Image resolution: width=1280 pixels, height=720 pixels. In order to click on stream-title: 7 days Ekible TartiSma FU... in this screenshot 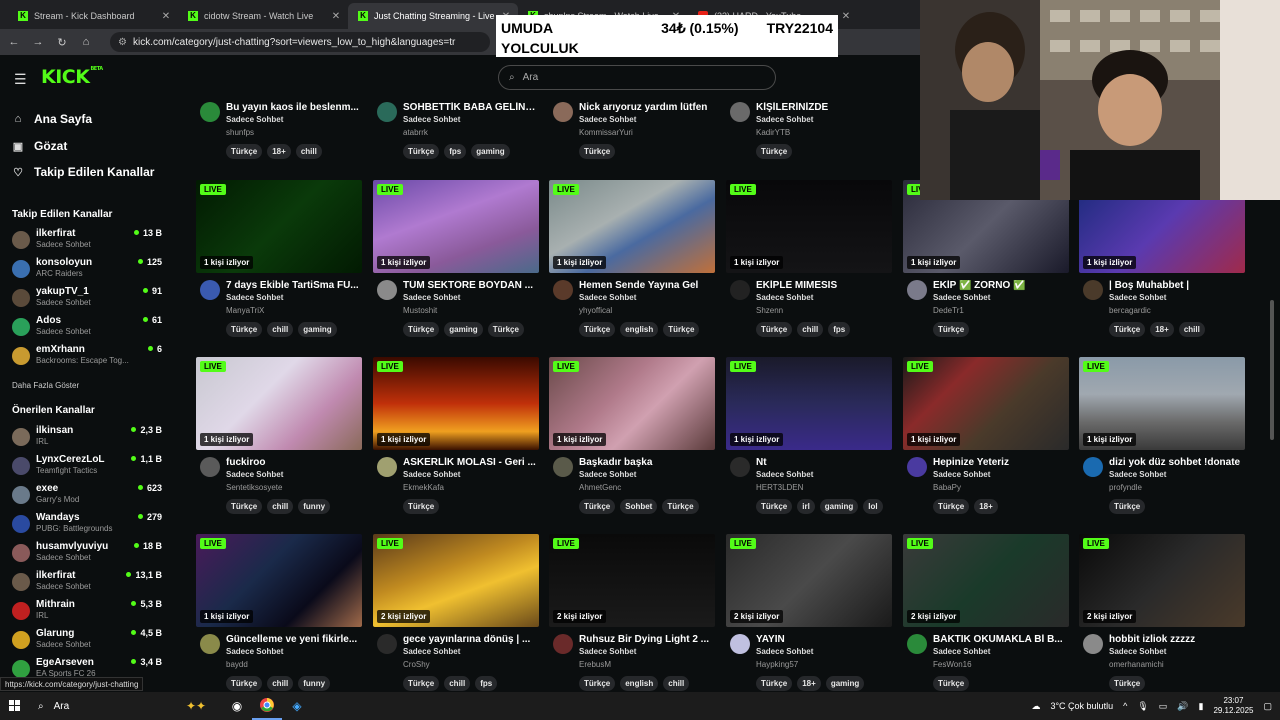, I will do `click(293, 285)`.